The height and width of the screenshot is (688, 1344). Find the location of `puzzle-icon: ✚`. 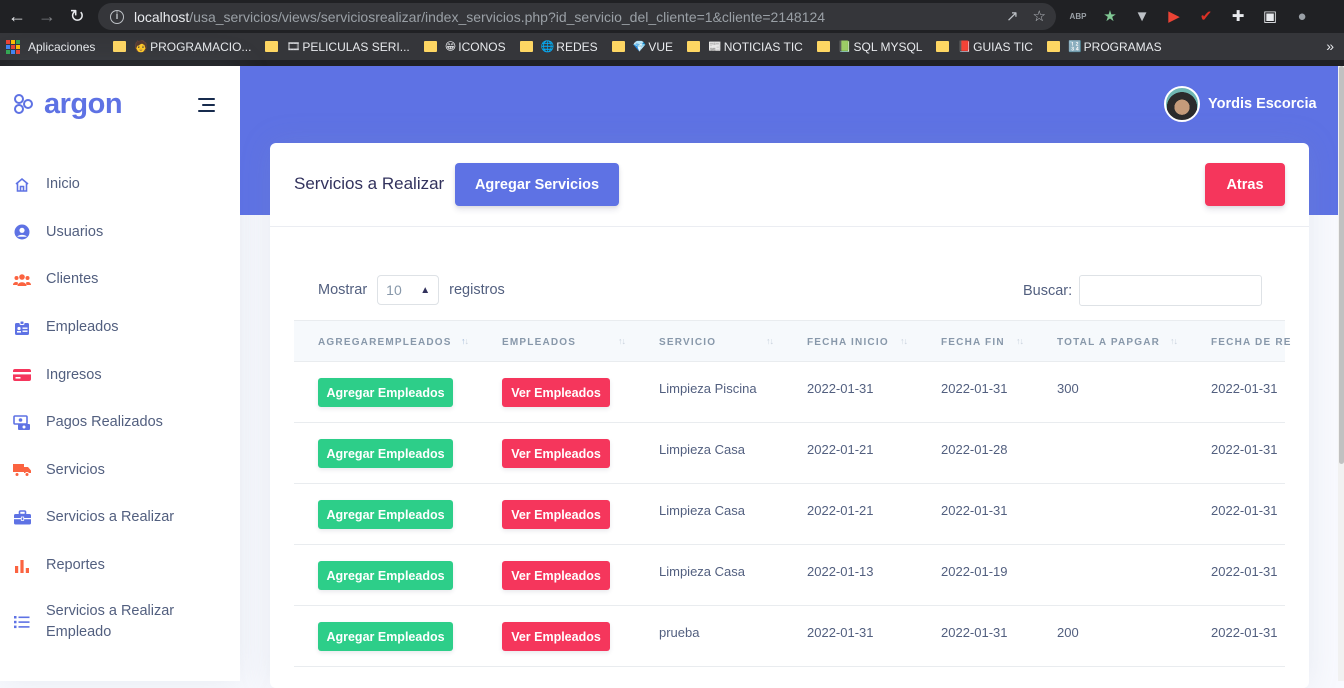

puzzle-icon: ✚ is located at coordinates (1238, 16).